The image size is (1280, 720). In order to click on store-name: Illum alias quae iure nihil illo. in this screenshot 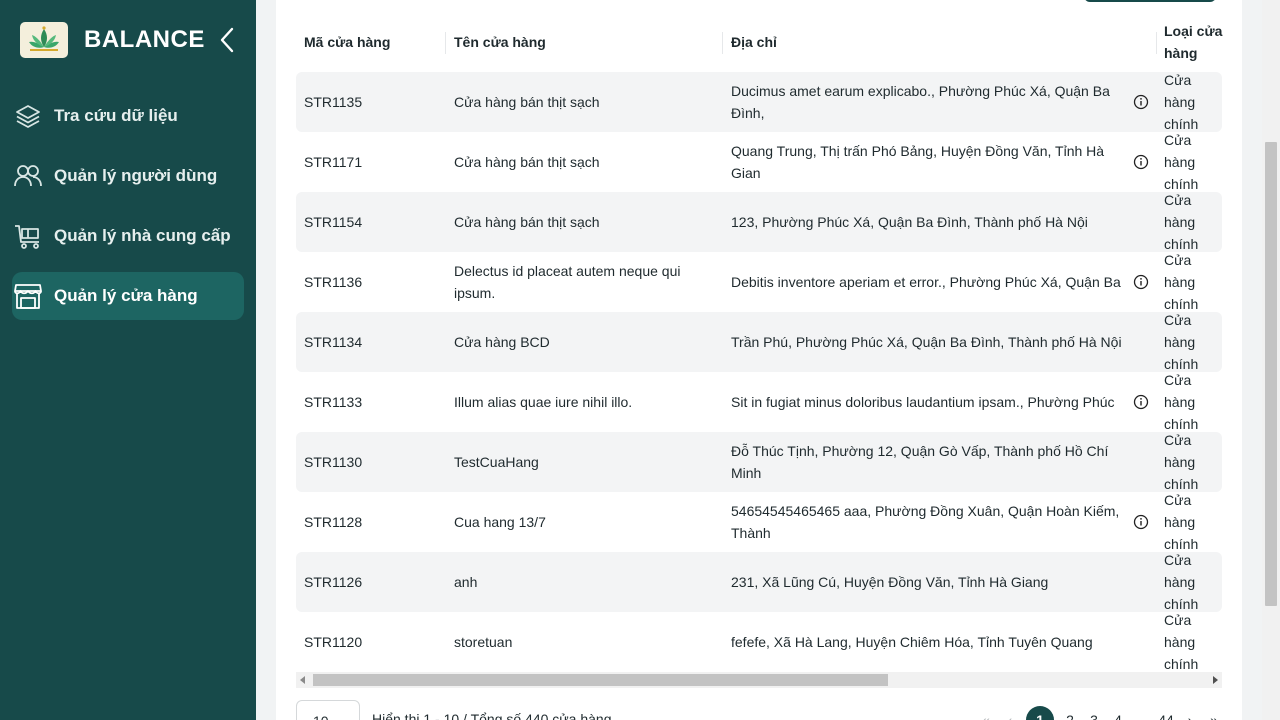, I will do `click(543, 402)`.